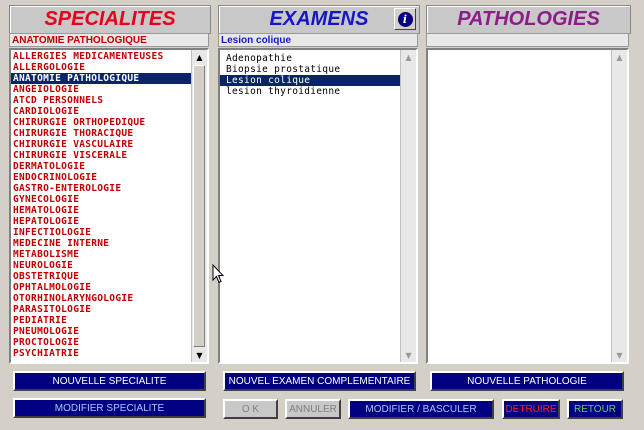  What do you see at coordinates (101, 111) in the screenshot?
I see `list-item: CARDIOLOGIE` at bounding box center [101, 111].